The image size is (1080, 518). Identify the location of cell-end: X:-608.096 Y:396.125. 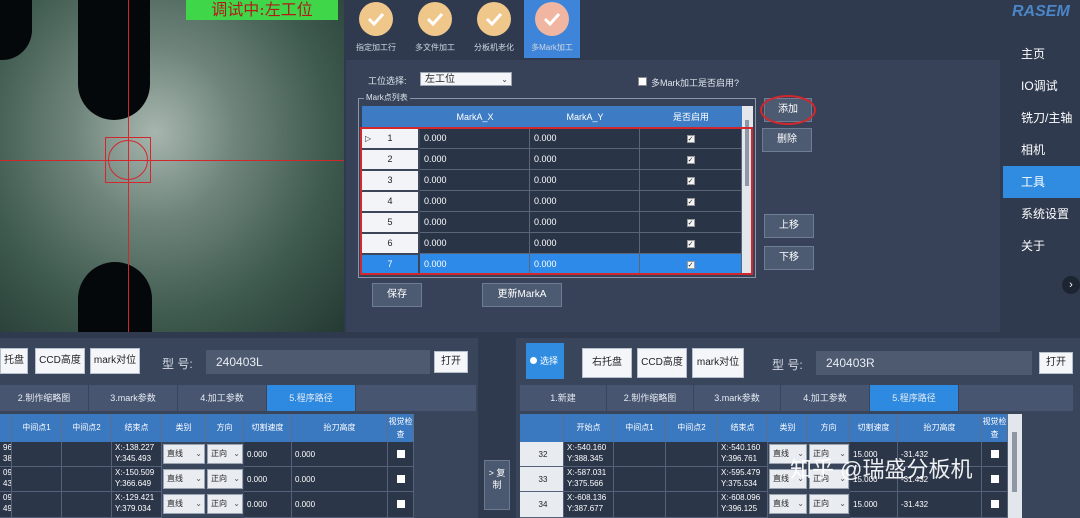
(743, 505).